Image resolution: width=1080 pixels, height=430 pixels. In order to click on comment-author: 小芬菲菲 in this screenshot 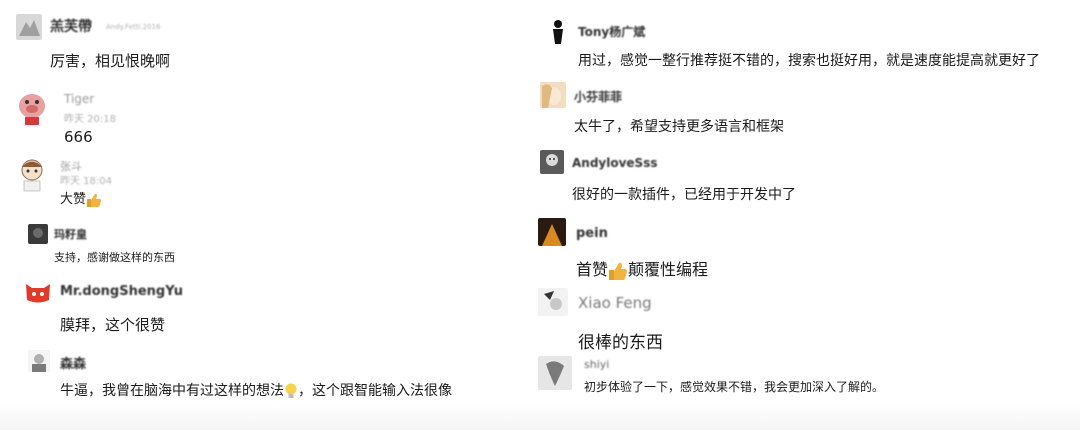, I will do `click(598, 96)`.